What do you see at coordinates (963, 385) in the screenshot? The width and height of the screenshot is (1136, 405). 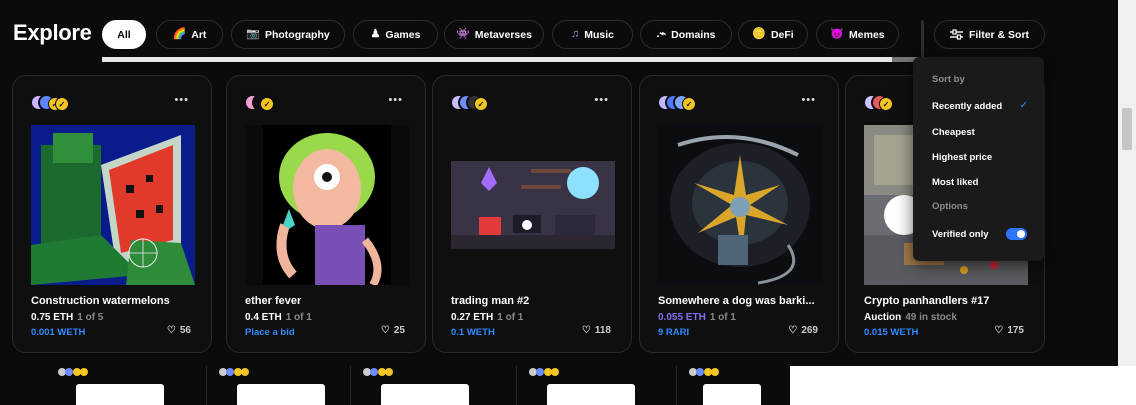 I see `blank-overlay` at bounding box center [963, 385].